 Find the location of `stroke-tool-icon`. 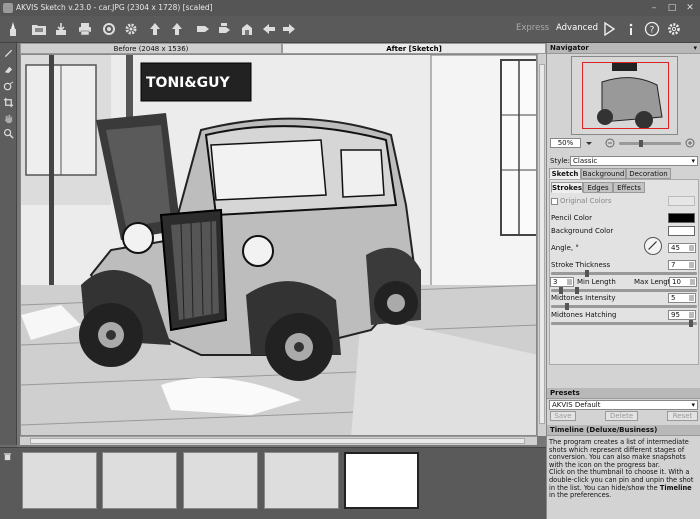

stroke-tool-icon is located at coordinates (8, 86).